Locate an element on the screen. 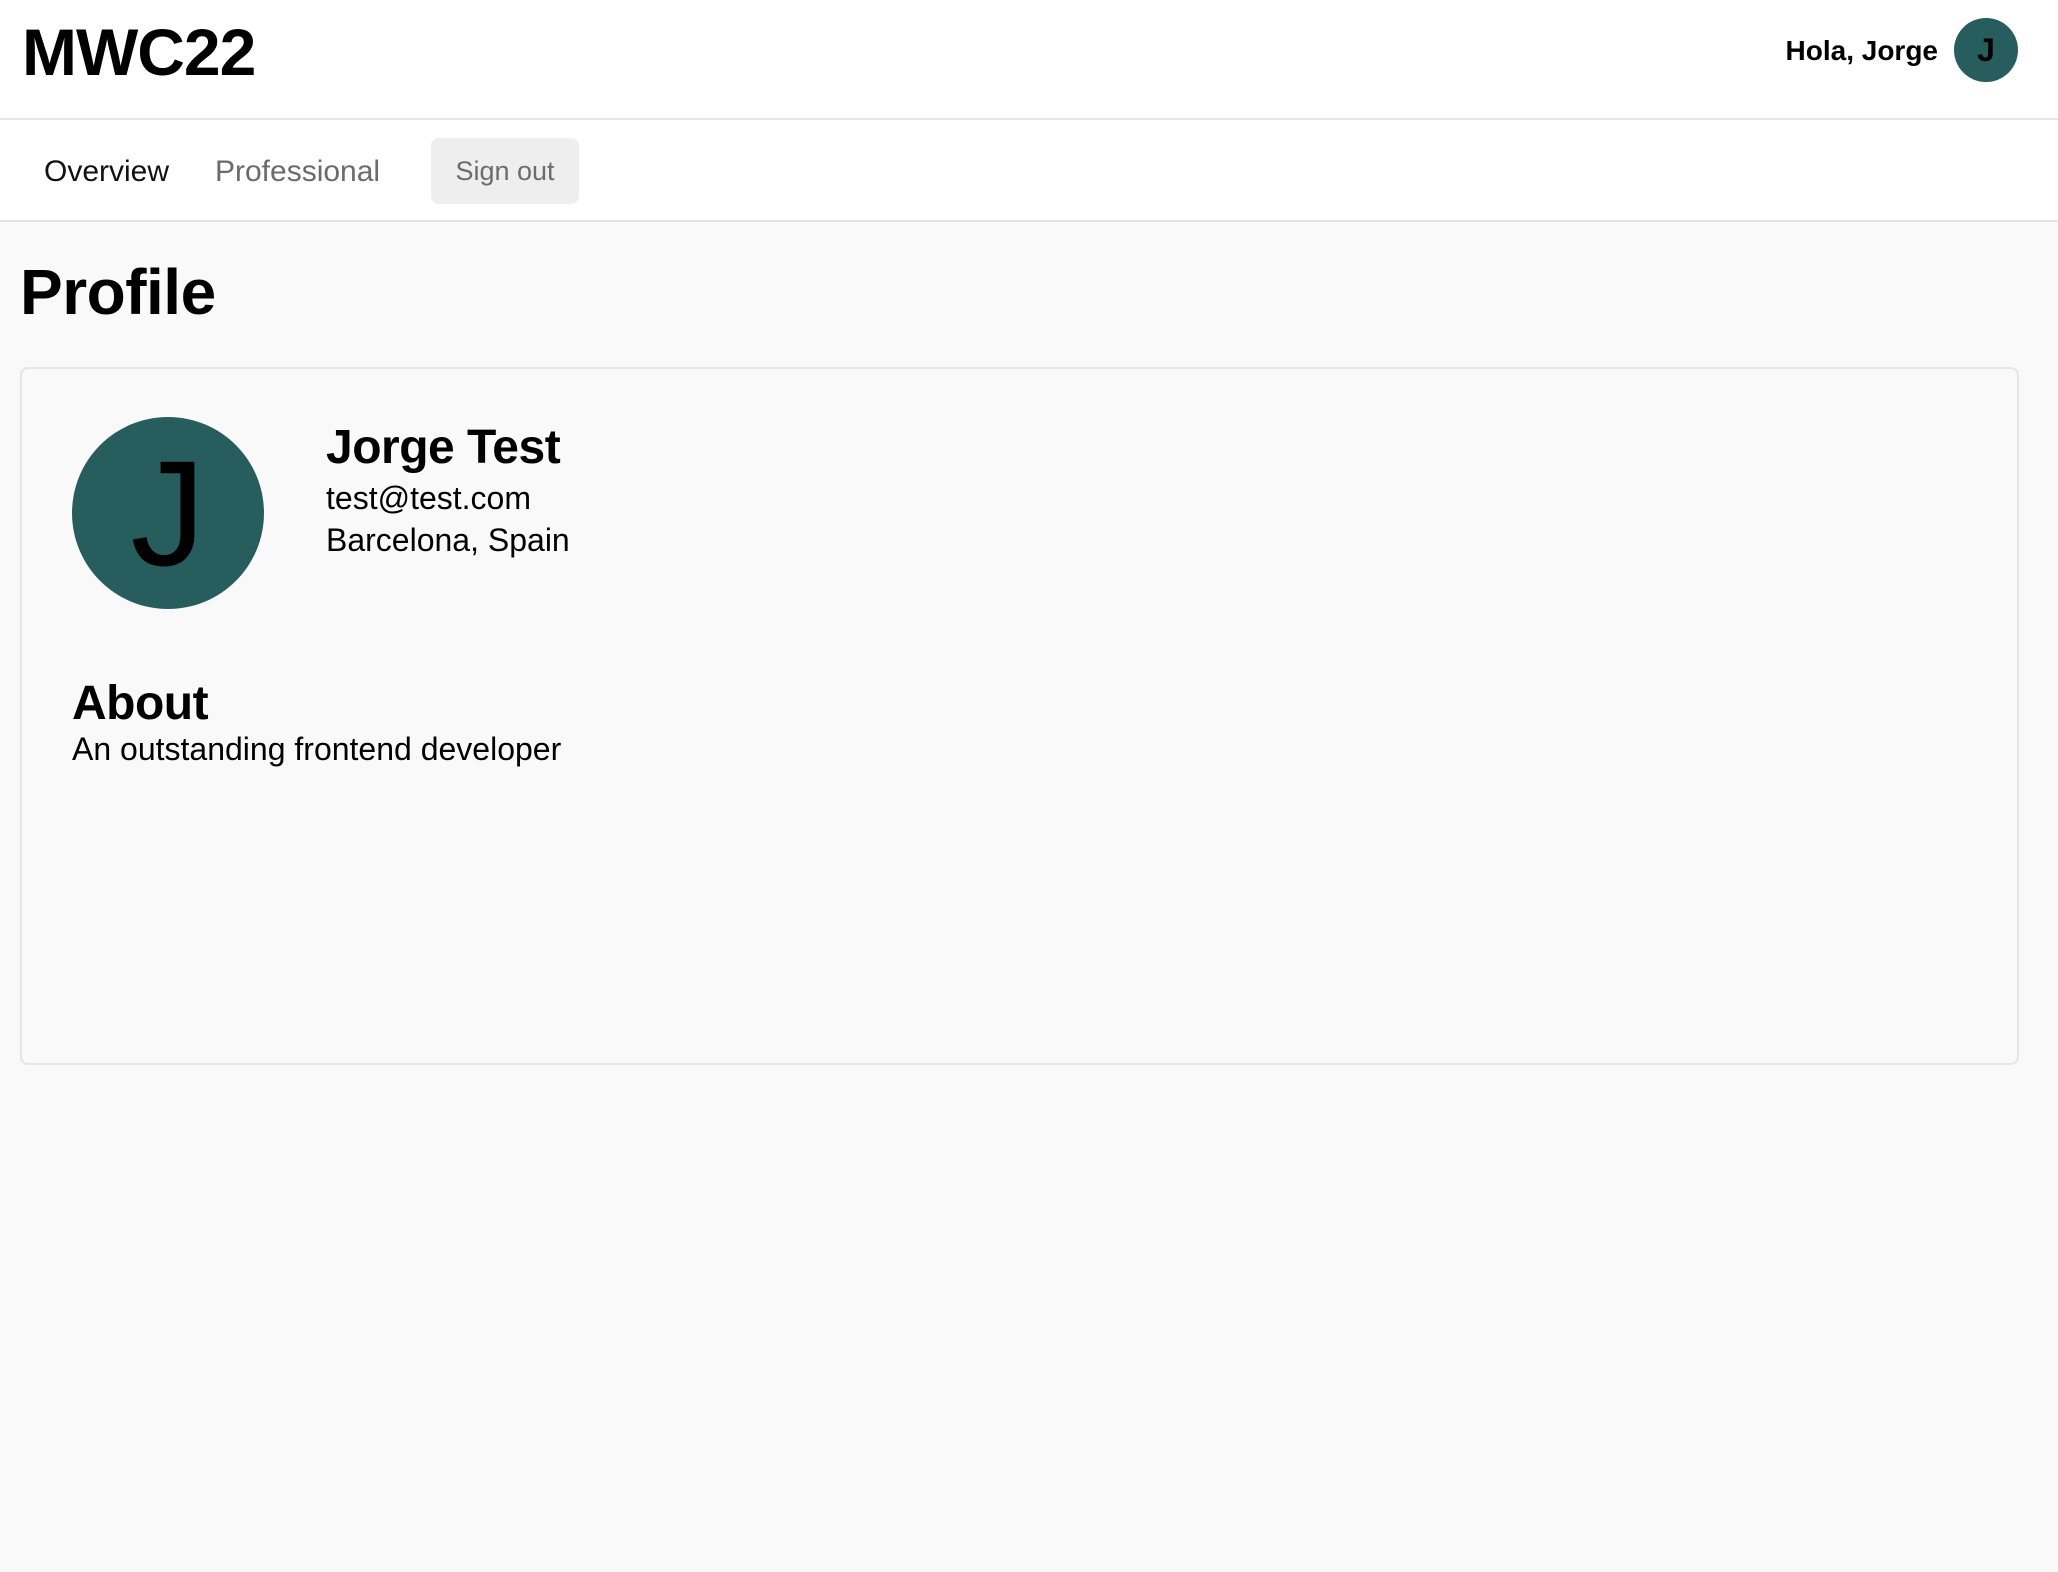  about-text: An outstanding frontend developer is located at coordinates (317, 749).